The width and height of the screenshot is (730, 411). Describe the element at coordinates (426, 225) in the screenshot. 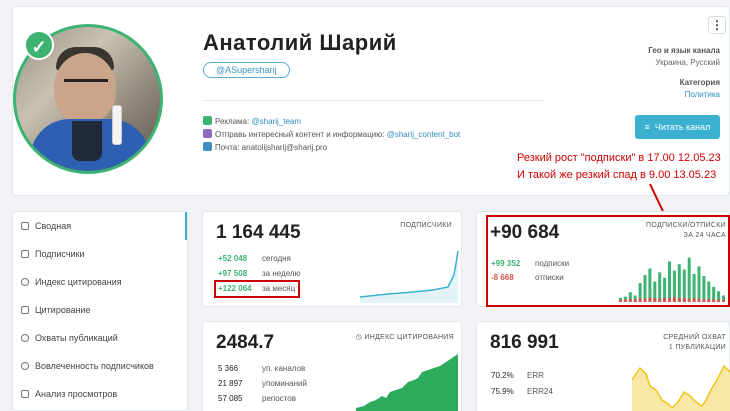

I see `subscribers-label: ПОДПИСЧИКИ` at that location.